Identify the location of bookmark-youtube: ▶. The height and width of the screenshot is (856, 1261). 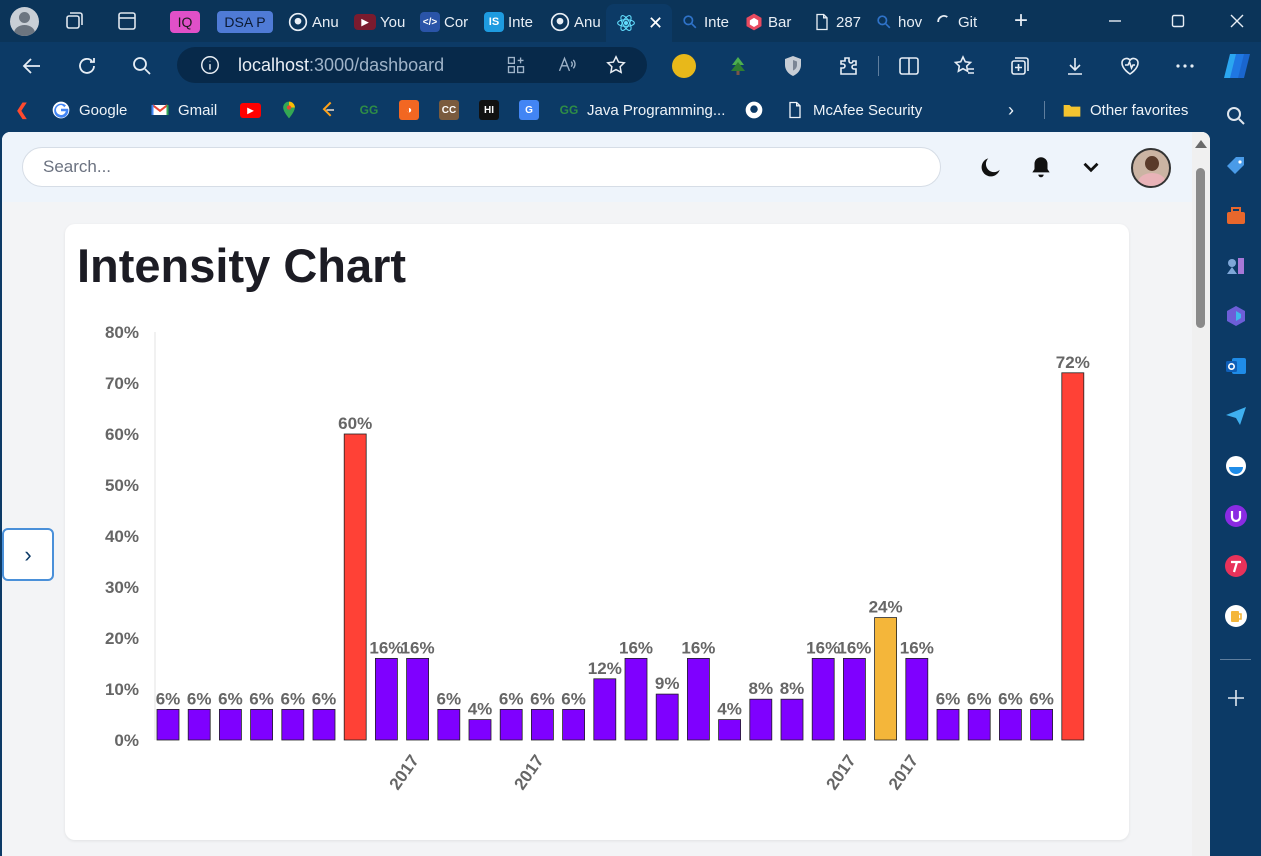
(250, 110).